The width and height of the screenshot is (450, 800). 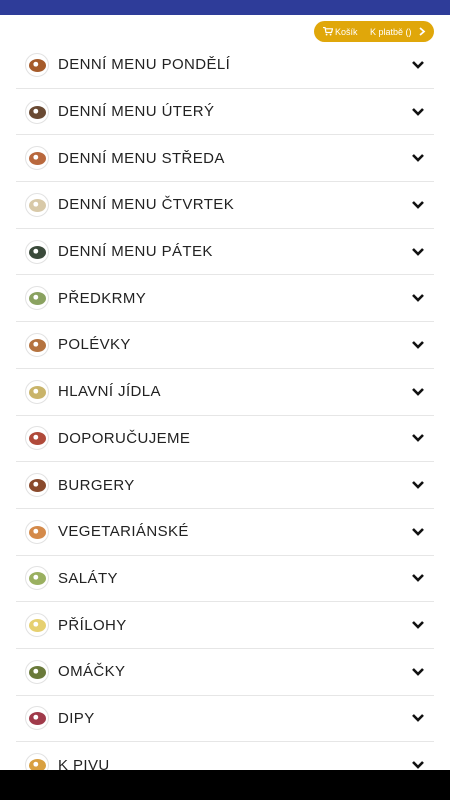 I want to click on menu-category-item: DENNÍ MENU ČTVRTEK, so click(x=225, y=205).